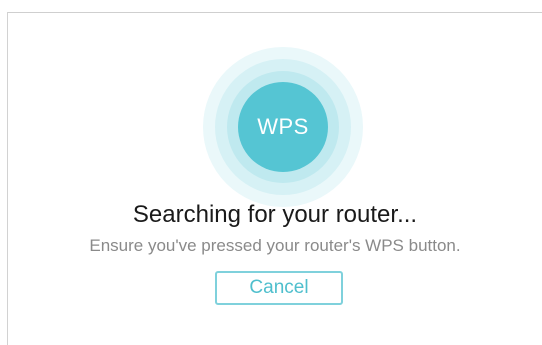 The width and height of the screenshot is (542, 345). I want to click on wps-badge-label: WPS, so click(283, 126).